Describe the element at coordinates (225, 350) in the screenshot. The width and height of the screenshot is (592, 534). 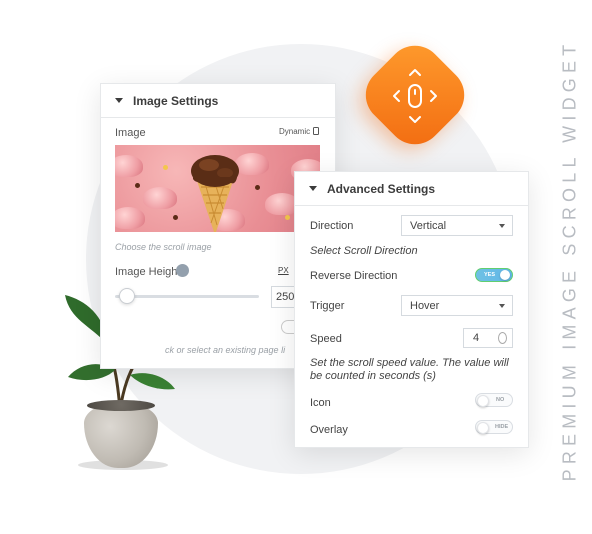
I see `link-help-text: ck or select an existing page li` at that location.